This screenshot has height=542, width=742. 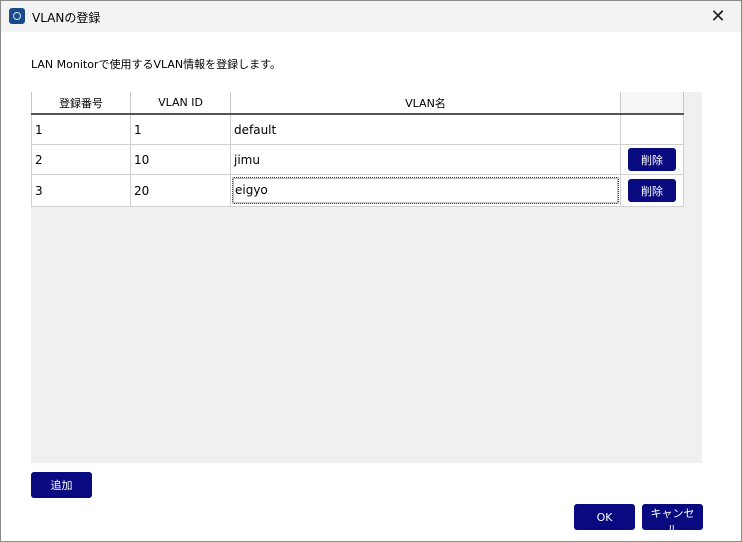 What do you see at coordinates (81, 159) in the screenshot?
I see `cell-number: 2` at bounding box center [81, 159].